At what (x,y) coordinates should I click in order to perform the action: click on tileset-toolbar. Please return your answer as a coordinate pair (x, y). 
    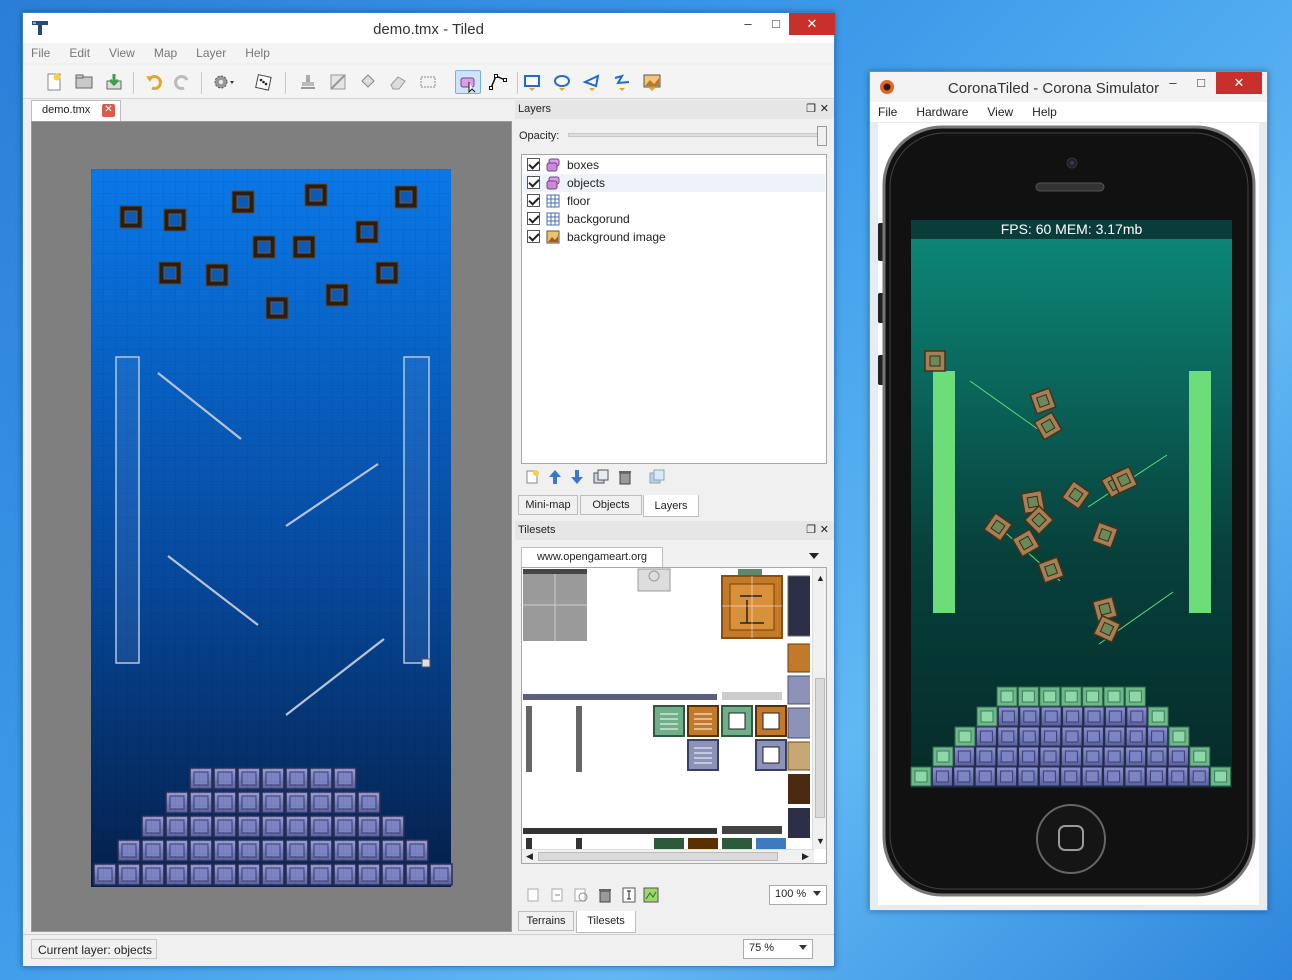
    Looking at the image, I should click on (598, 895).